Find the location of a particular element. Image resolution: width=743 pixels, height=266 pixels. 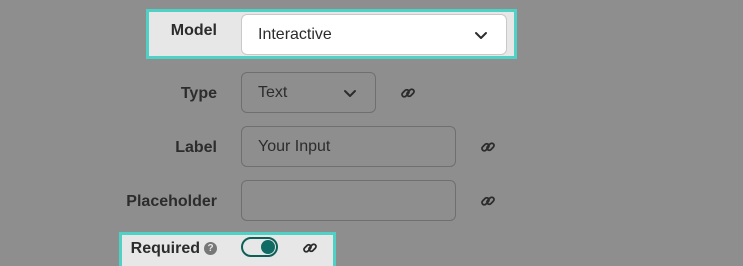

label-field-label: Label is located at coordinates (196, 147).